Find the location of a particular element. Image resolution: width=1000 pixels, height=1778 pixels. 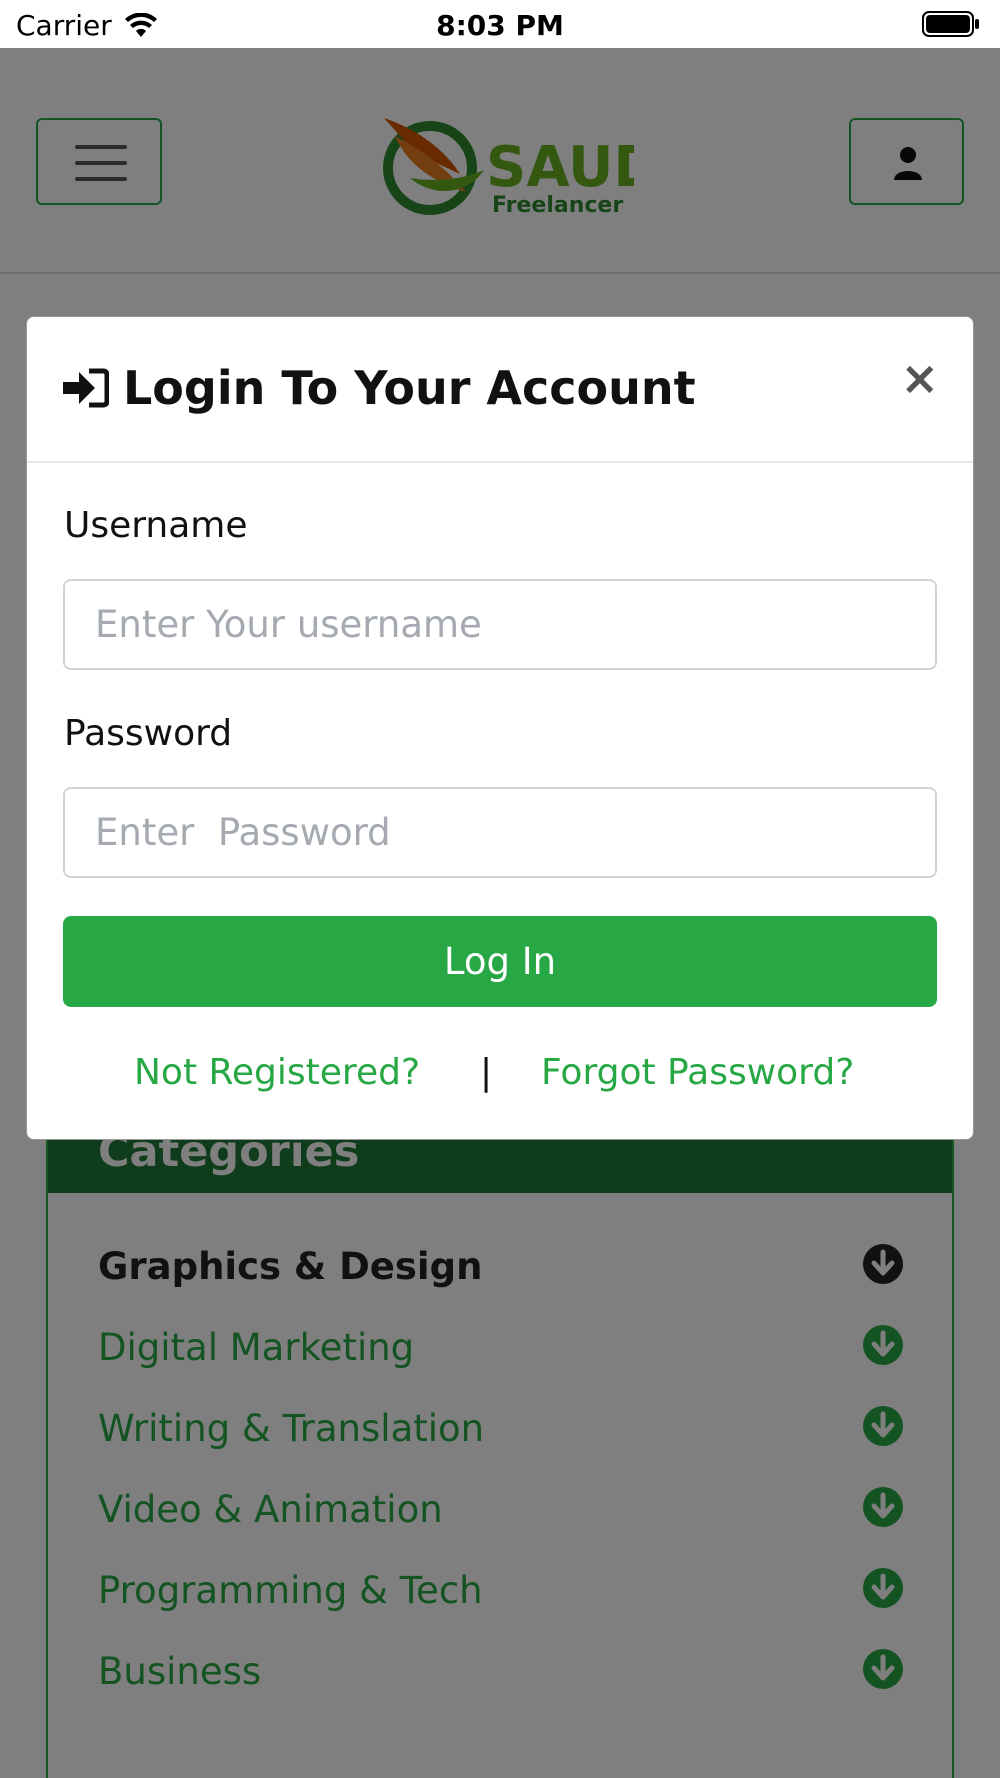

status-time: 8:03 PM is located at coordinates (500, 25).